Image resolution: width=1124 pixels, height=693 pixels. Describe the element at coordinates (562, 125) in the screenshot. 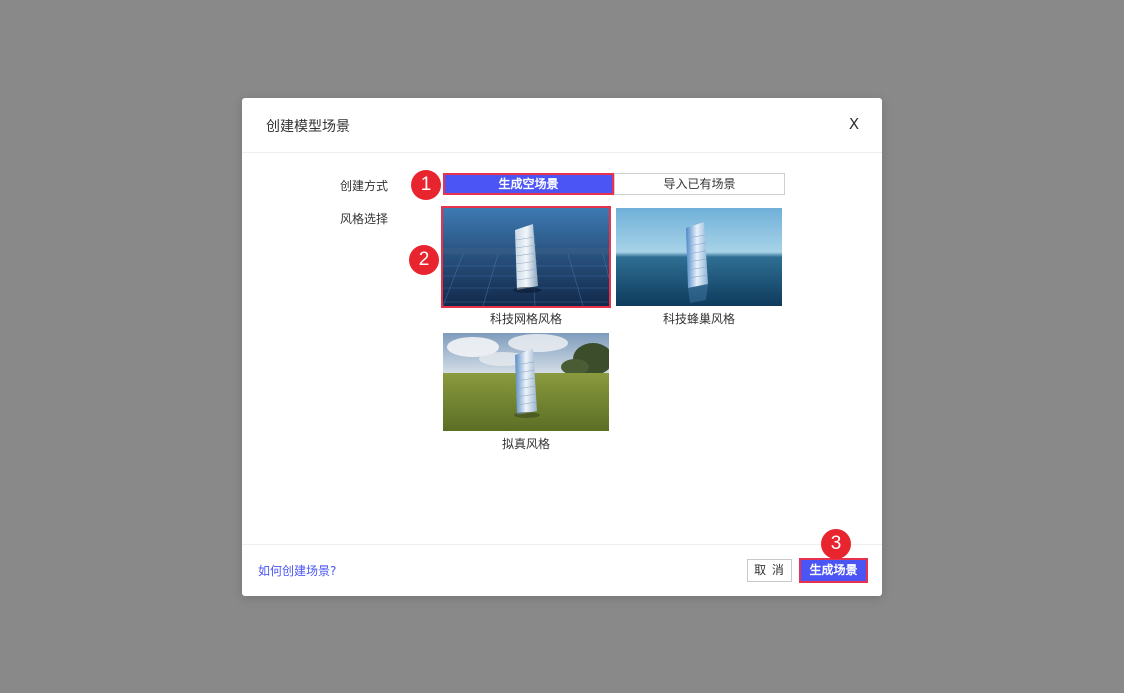

I see `dialog-header: 创建模型场景 X` at that location.